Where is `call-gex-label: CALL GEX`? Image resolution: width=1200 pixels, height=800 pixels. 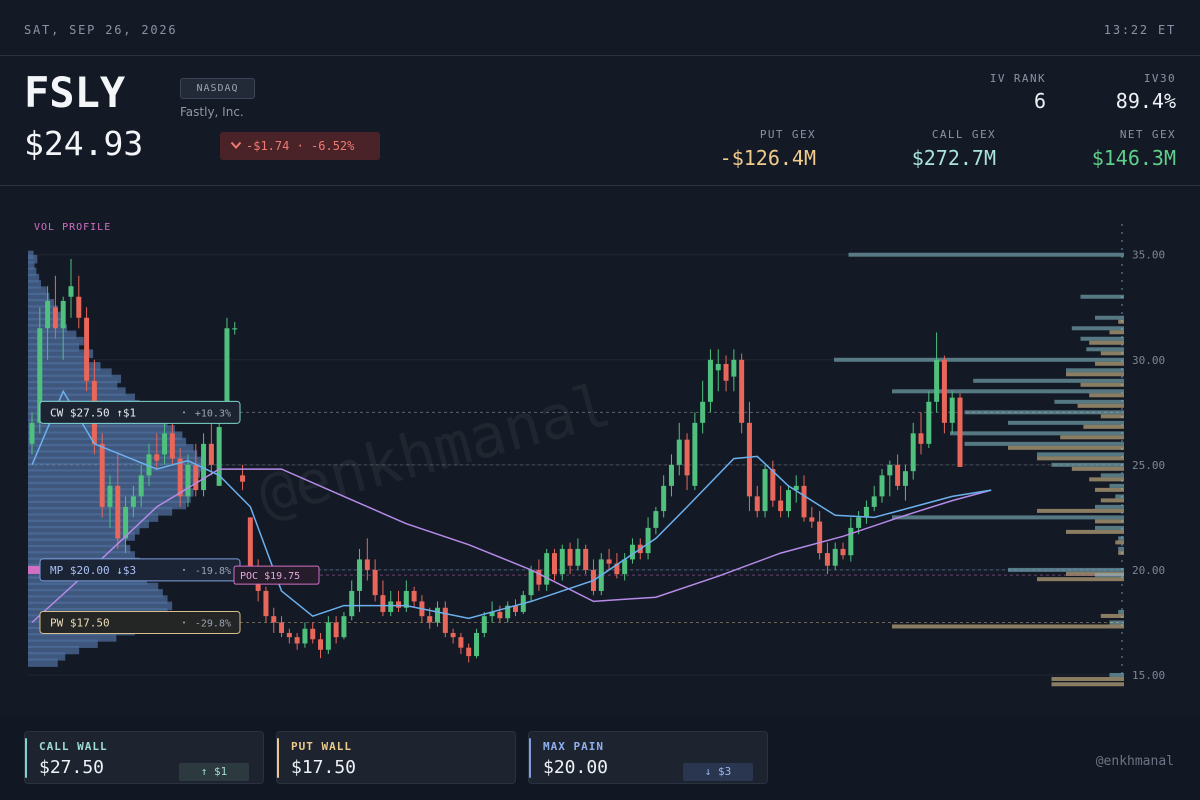
call-gex-label: CALL GEX is located at coordinates (963, 134).